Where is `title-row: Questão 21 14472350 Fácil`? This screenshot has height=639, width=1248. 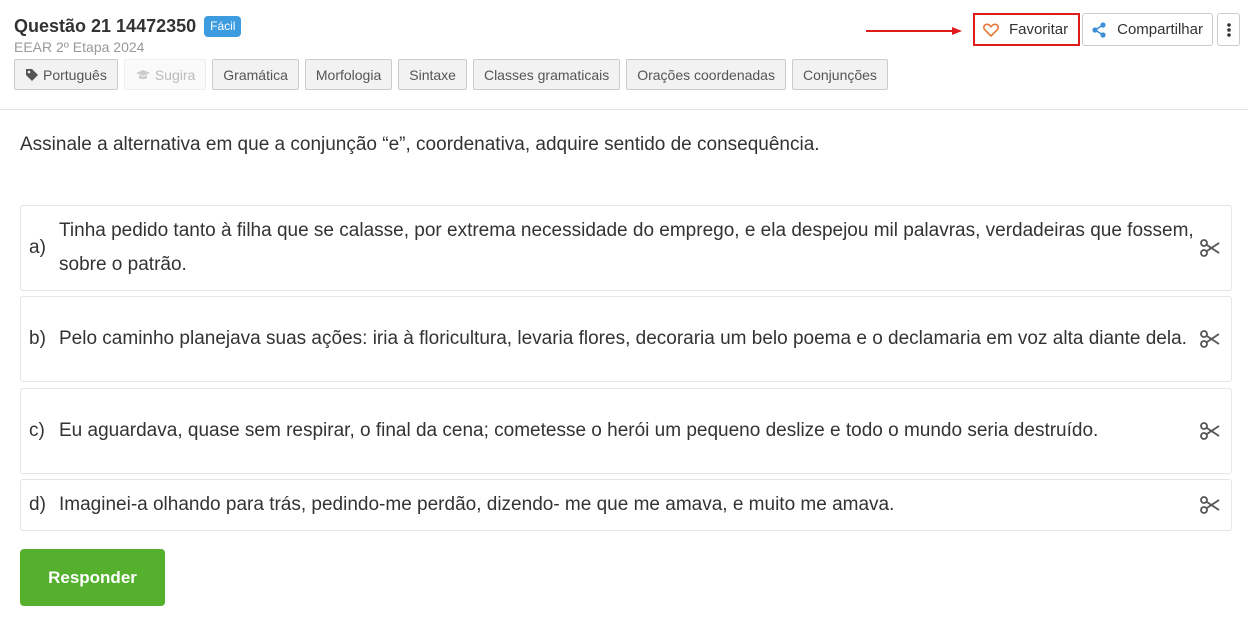 title-row: Questão 21 14472350 Fácil is located at coordinates (128, 26).